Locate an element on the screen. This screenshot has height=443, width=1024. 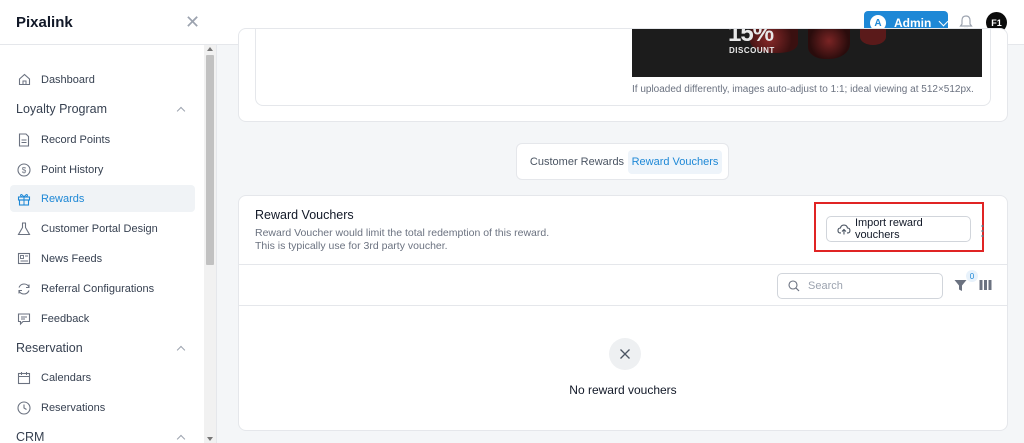
clock-icon is located at coordinates (24, 407).